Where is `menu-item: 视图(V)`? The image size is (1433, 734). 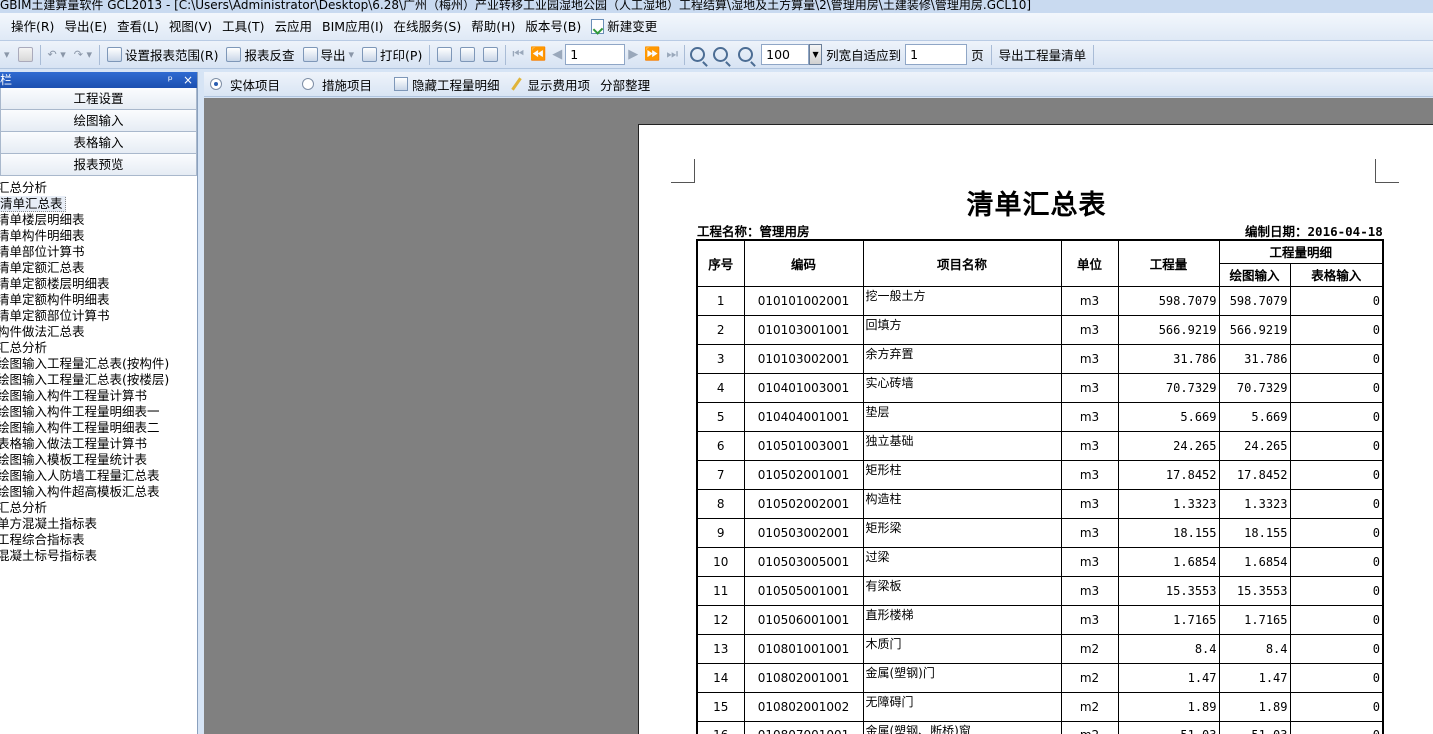
menu-item: 视图(V) is located at coordinates (190, 27).